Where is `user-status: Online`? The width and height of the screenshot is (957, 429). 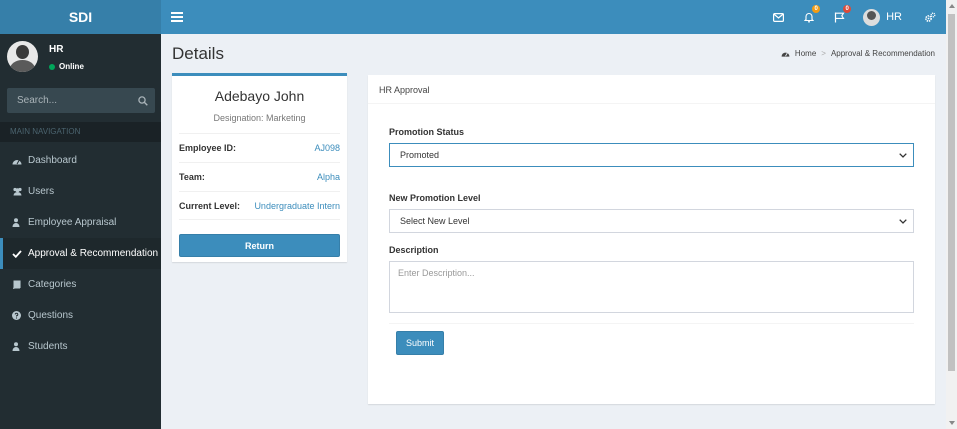
user-status: Online is located at coordinates (66, 66).